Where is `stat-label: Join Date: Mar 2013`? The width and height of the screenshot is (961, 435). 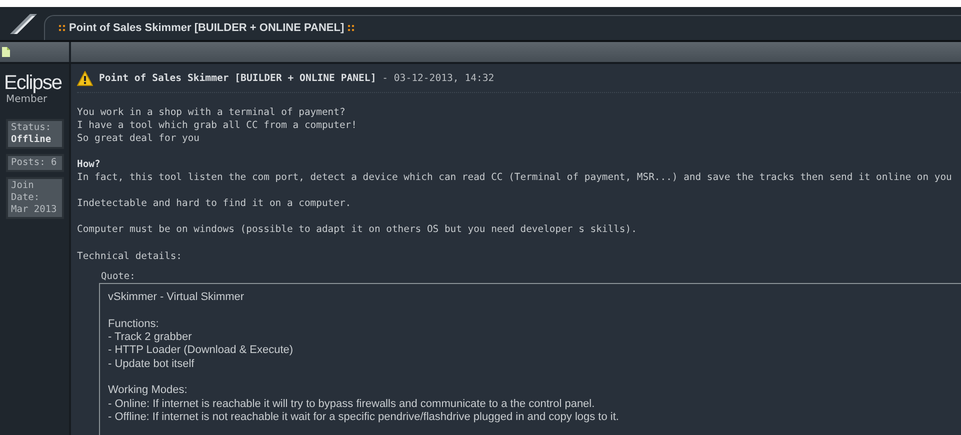
stat-label: Join Date: Mar 2013 is located at coordinates (34, 198).